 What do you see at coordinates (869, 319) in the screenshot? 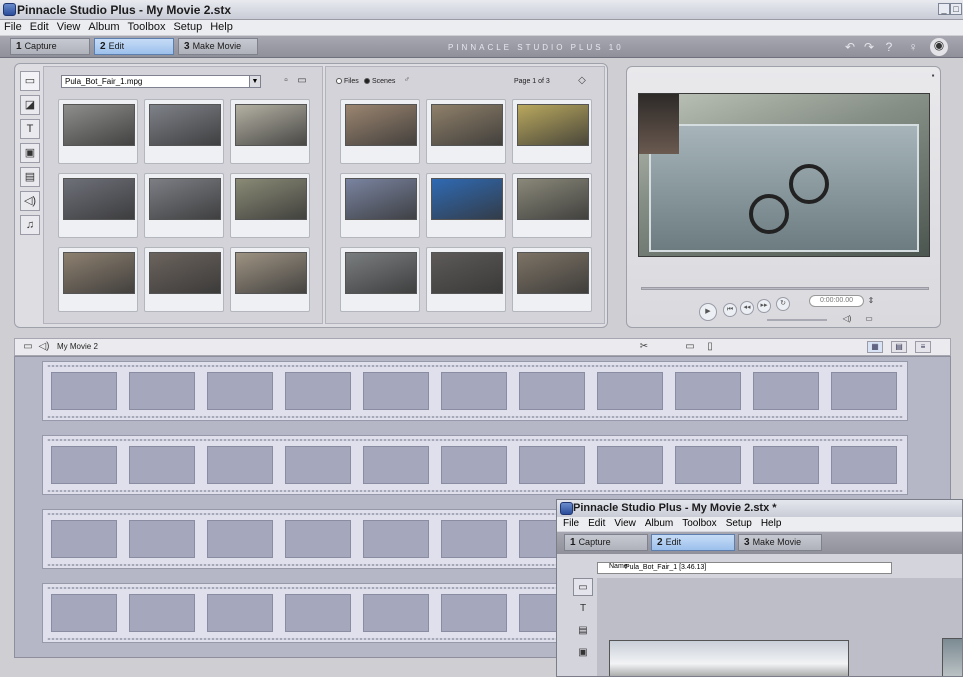
I see `fullscreen-icon: ▭` at bounding box center [869, 319].